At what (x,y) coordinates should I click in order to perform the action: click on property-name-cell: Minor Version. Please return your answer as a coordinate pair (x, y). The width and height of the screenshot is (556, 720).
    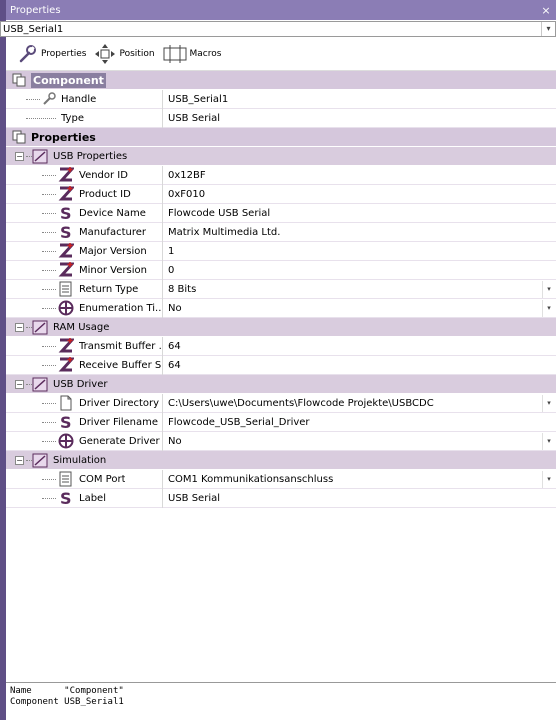
    Looking at the image, I should click on (84, 270).